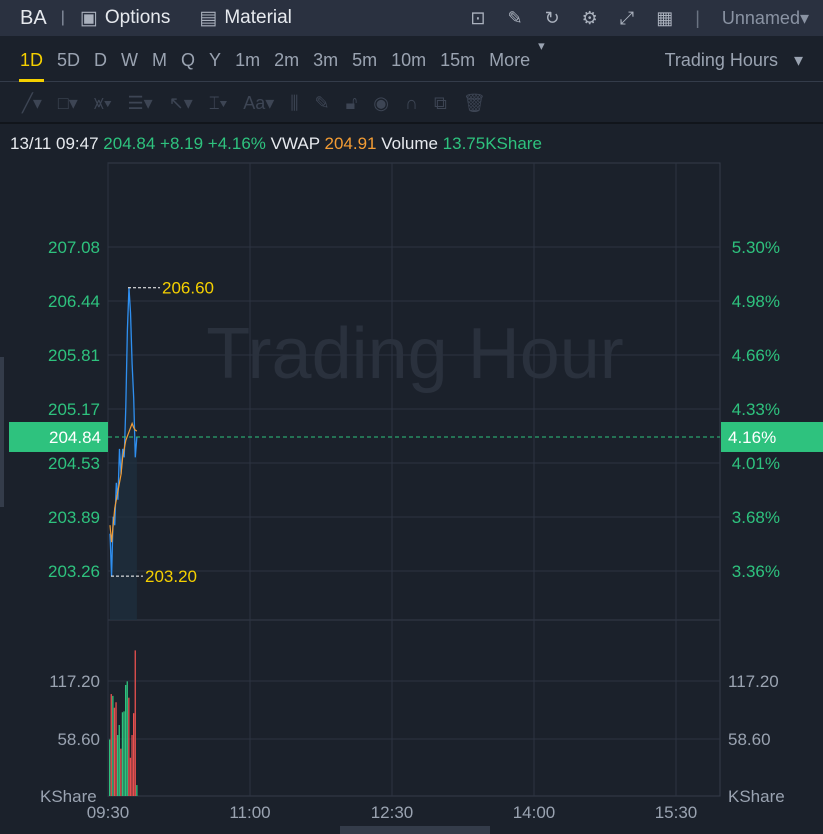 The width and height of the screenshot is (823, 834). I want to click on pct-tick: 3.36%, so click(756, 571).